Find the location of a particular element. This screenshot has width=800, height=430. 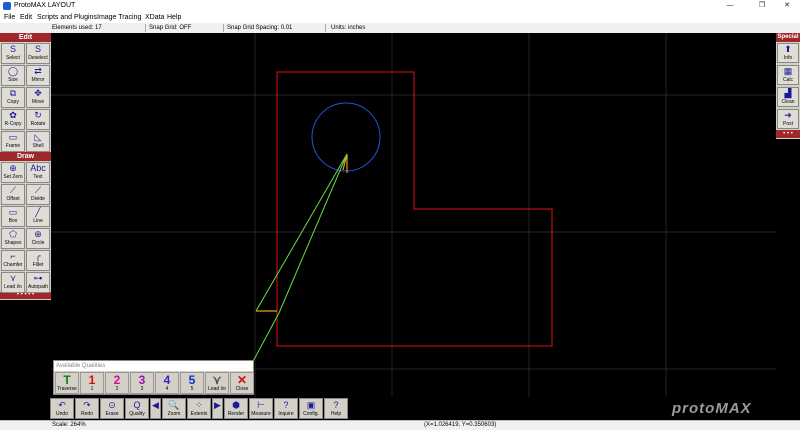

redo-button: ↷ Redo is located at coordinates (87, 408).